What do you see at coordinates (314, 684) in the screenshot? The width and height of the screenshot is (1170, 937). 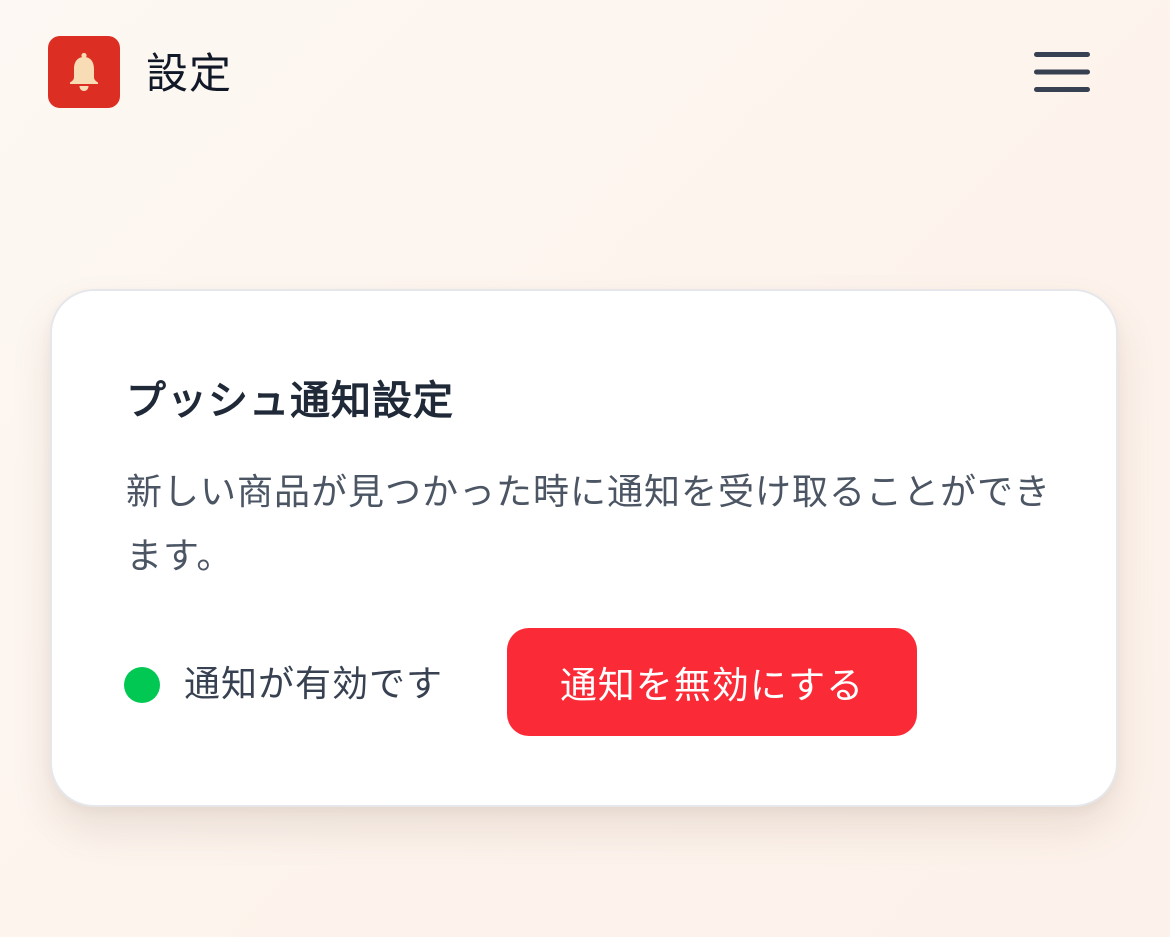 I see `status-text: 通知が有効です` at bounding box center [314, 684].